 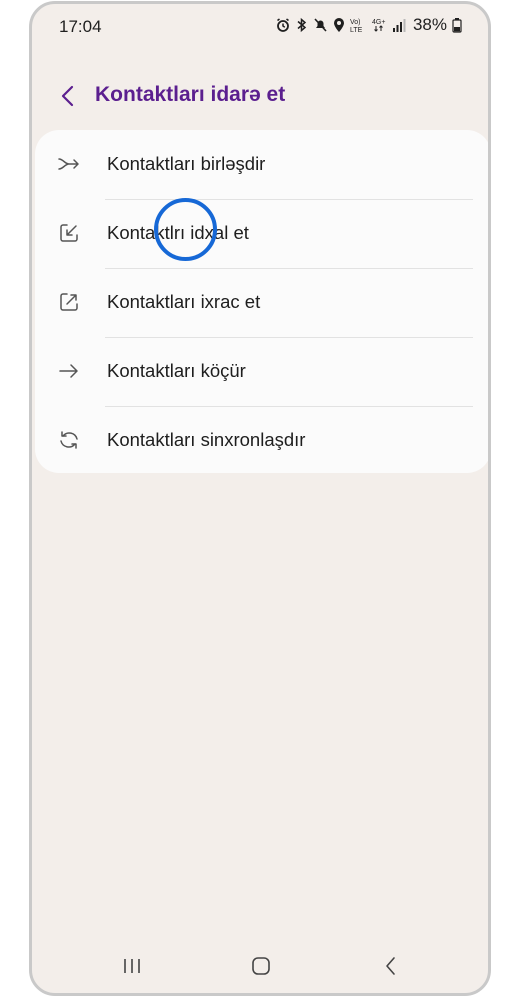 What do you see at coordinates (69, 371) in the screenshot?
I see `arrow-right-icon` at bounding box center [69, 371].